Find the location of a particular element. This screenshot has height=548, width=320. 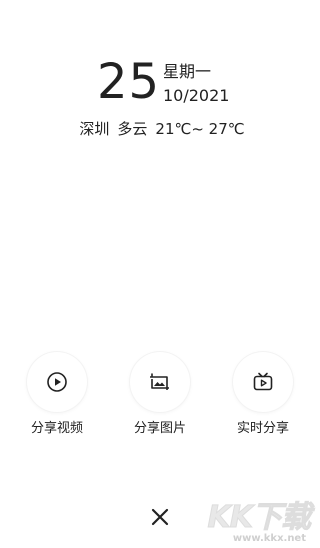

date-display: 25 星期一 10/2021 is located at coordinates (177, 82).